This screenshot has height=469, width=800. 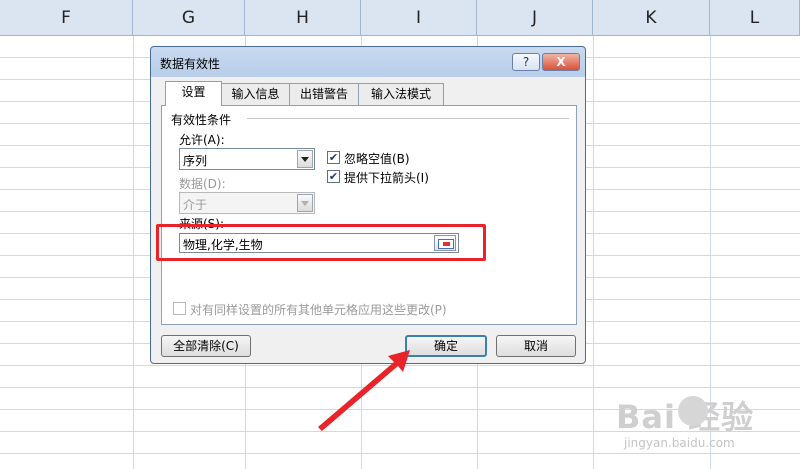 I want to click on arrow-icon, so click(x=364, y=390).